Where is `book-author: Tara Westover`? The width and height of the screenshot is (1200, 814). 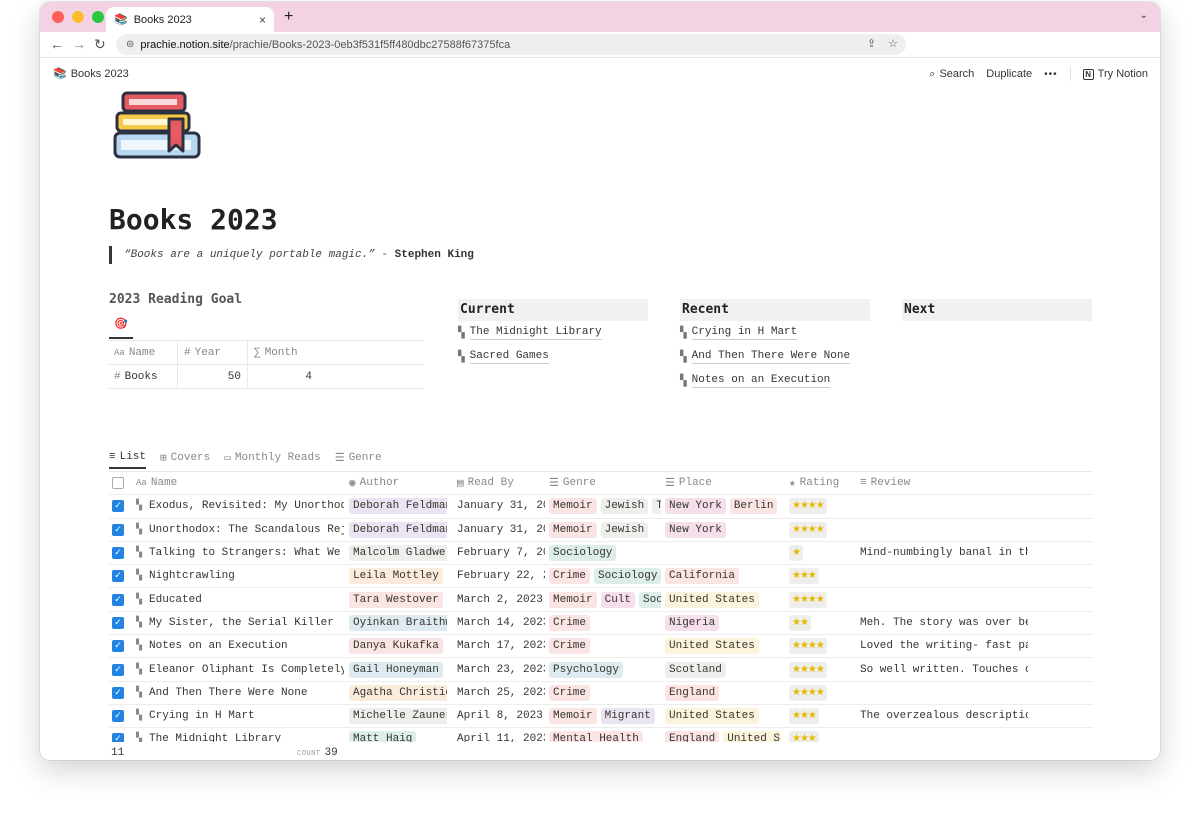 book-author: Tara Westover is located at coordinates (398, 599).